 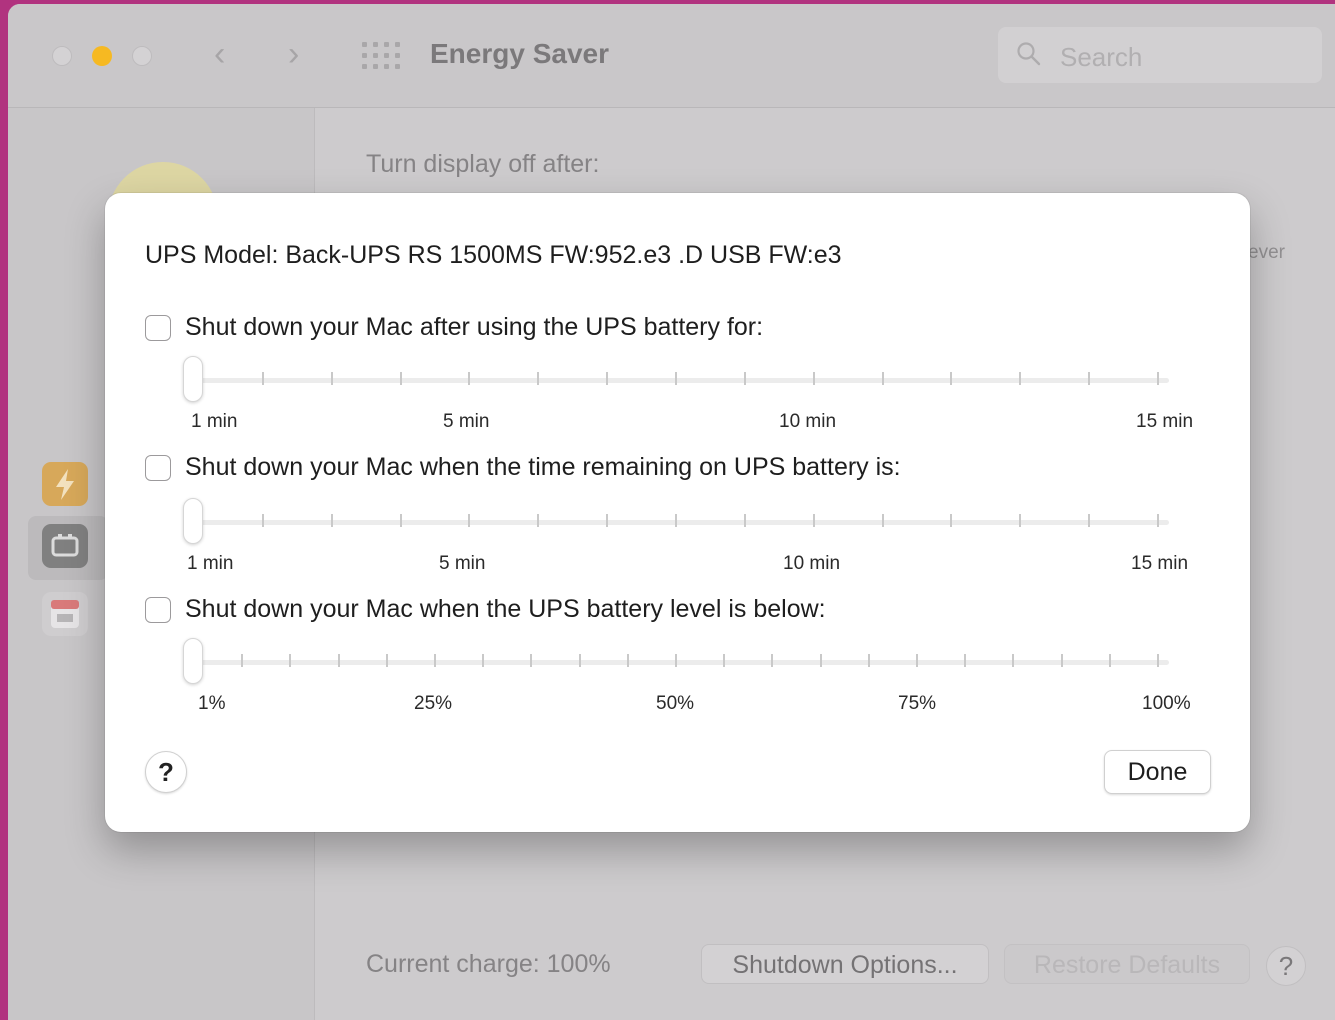 What do you see at coordinates (65, 546) in the screenshot?
I see `ups-icon` at bounding box center [65, 546].